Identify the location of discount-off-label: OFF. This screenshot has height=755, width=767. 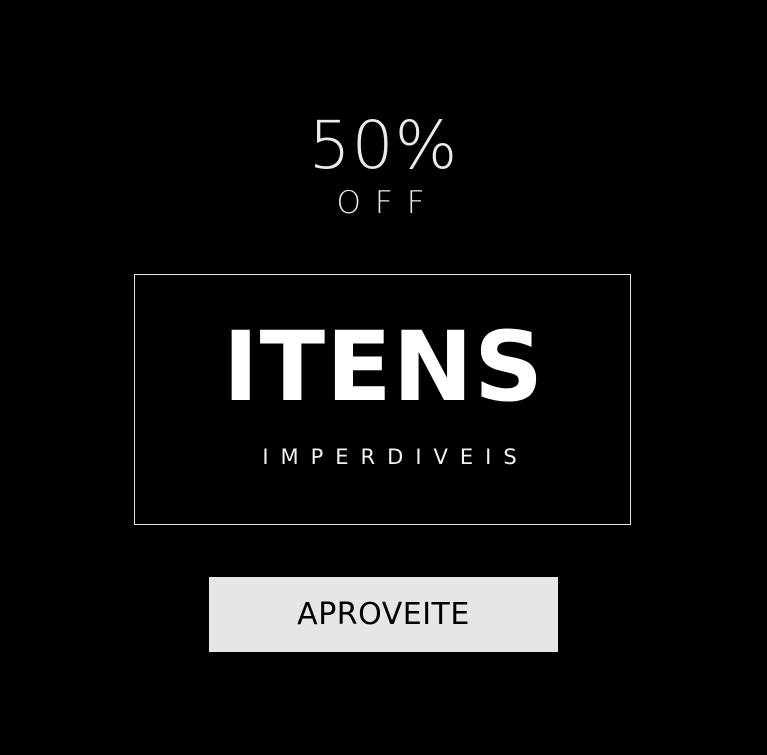
(387, 203).